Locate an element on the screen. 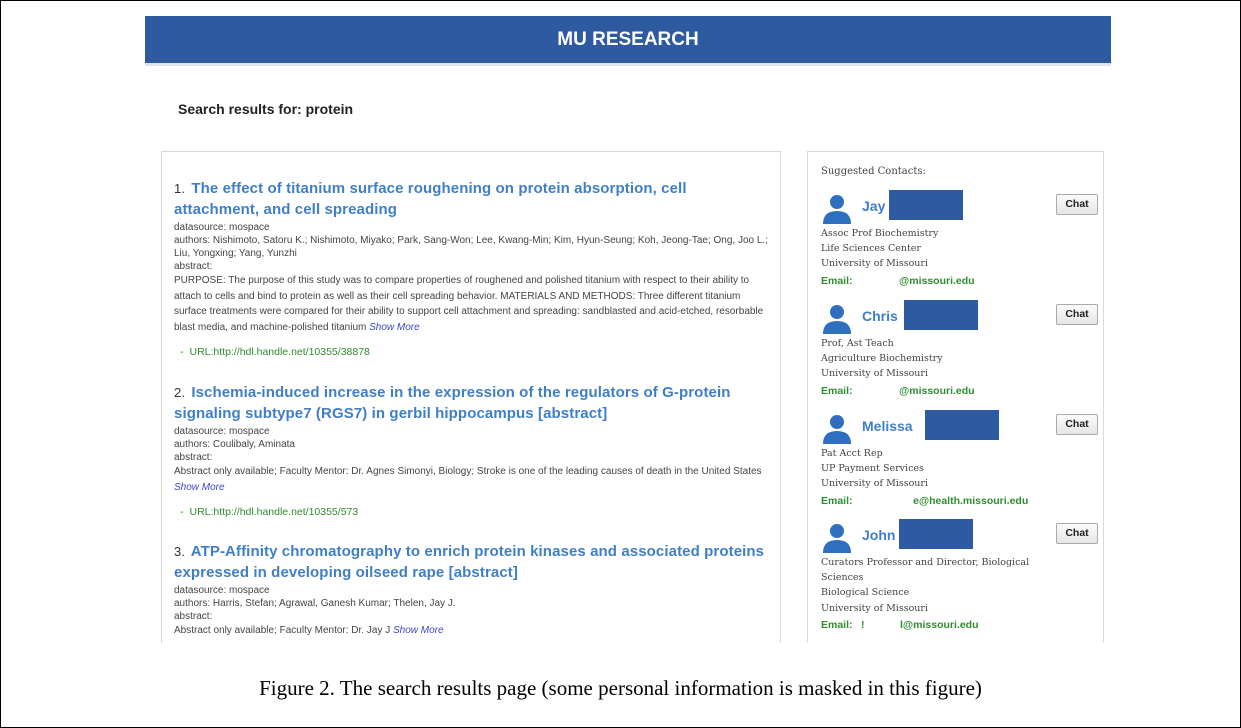 This screenshot has height=728, width=1241. contact-email: e@health.missouri.edu is located at coordinates (970, 501).